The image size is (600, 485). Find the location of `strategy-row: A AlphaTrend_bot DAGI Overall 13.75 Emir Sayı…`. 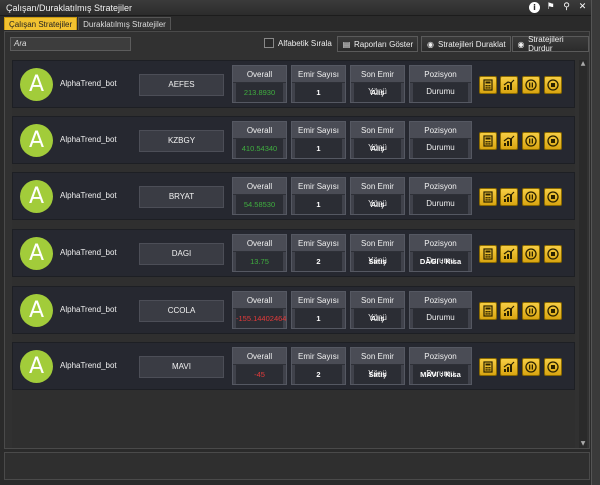

strategy-row: A AlphaTrend_bot DAGI Overall 13.75 Emir Sayı… is located at coordinates (293, 253).